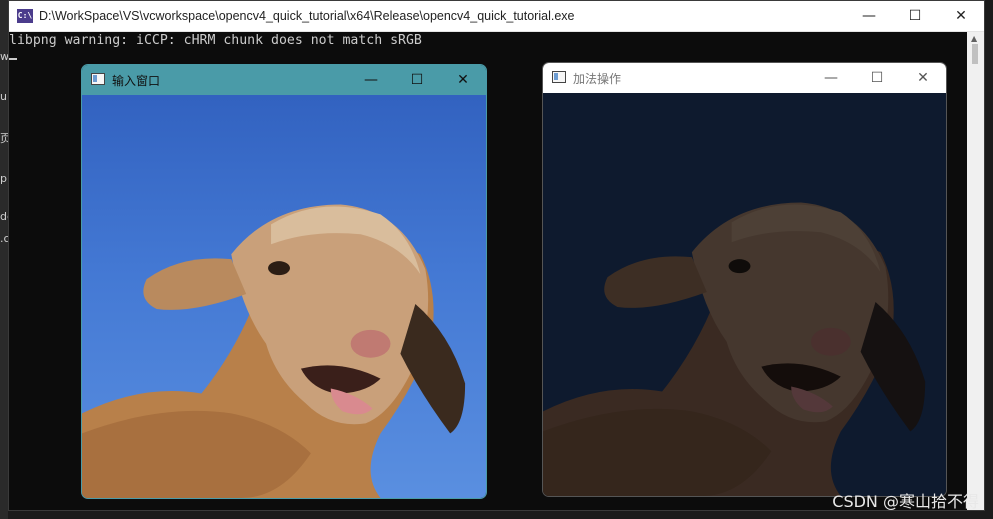 This screenshot has height=519, width=993. Describe the element at coordinates (975, 54) in the screenshot. I see `scrollbar-thumb` at that location.